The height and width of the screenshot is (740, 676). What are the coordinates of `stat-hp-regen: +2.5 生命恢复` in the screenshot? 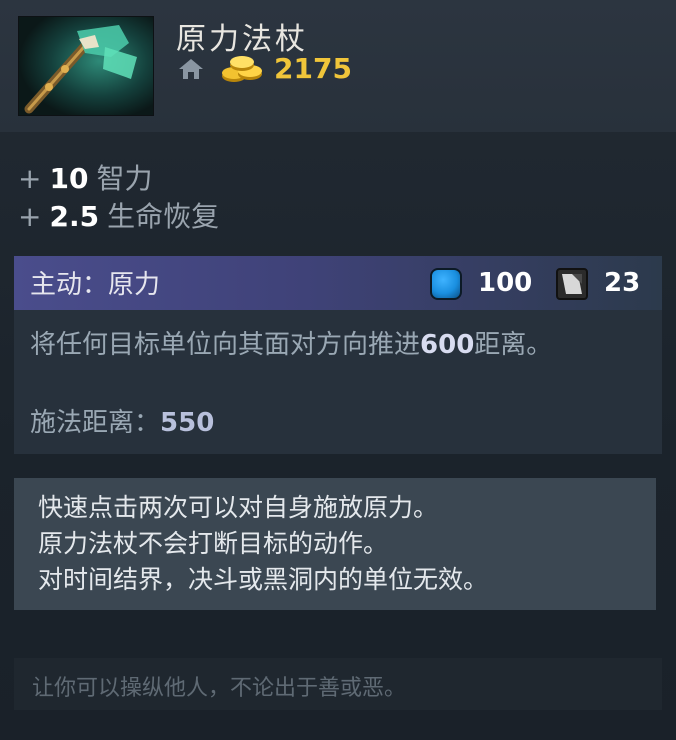 It's located at (118, 217).